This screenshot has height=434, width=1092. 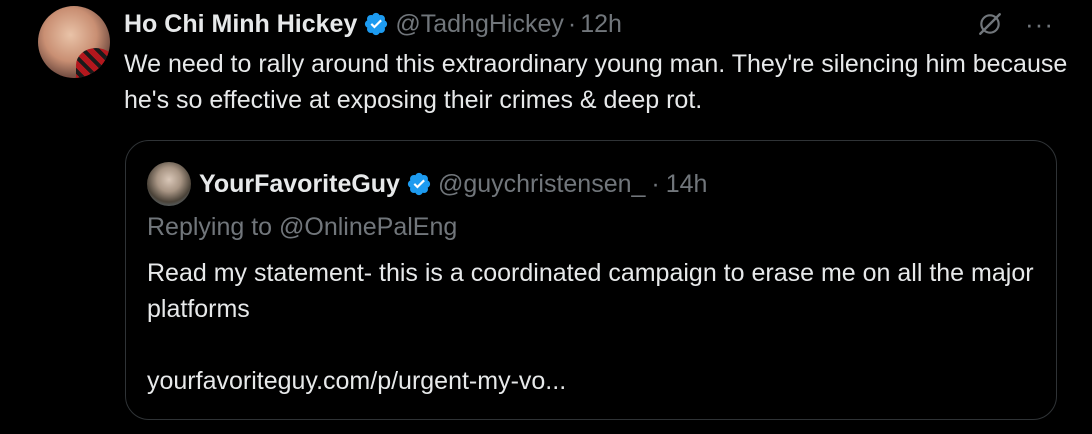 What do you see at coordinates (1039, 24) in the screenshot?
I see `more-options-icon: ···` at bounding box center [1039, 24].